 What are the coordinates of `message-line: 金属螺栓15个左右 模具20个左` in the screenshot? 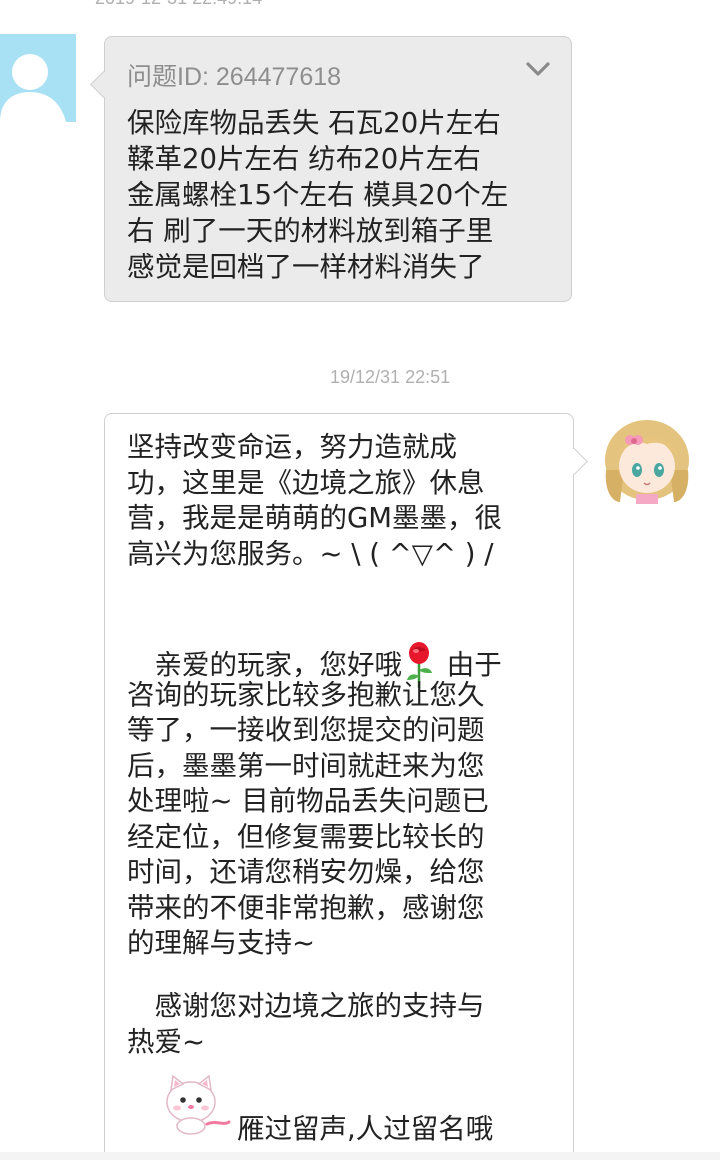 It's located at (318, 195).